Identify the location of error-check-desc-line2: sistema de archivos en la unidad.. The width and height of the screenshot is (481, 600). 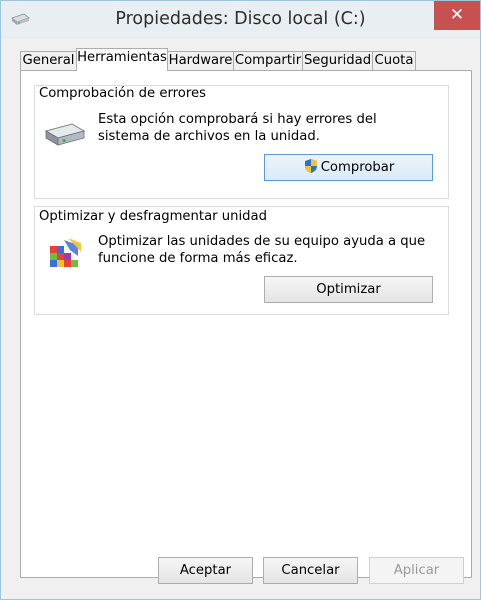
(209, 136).